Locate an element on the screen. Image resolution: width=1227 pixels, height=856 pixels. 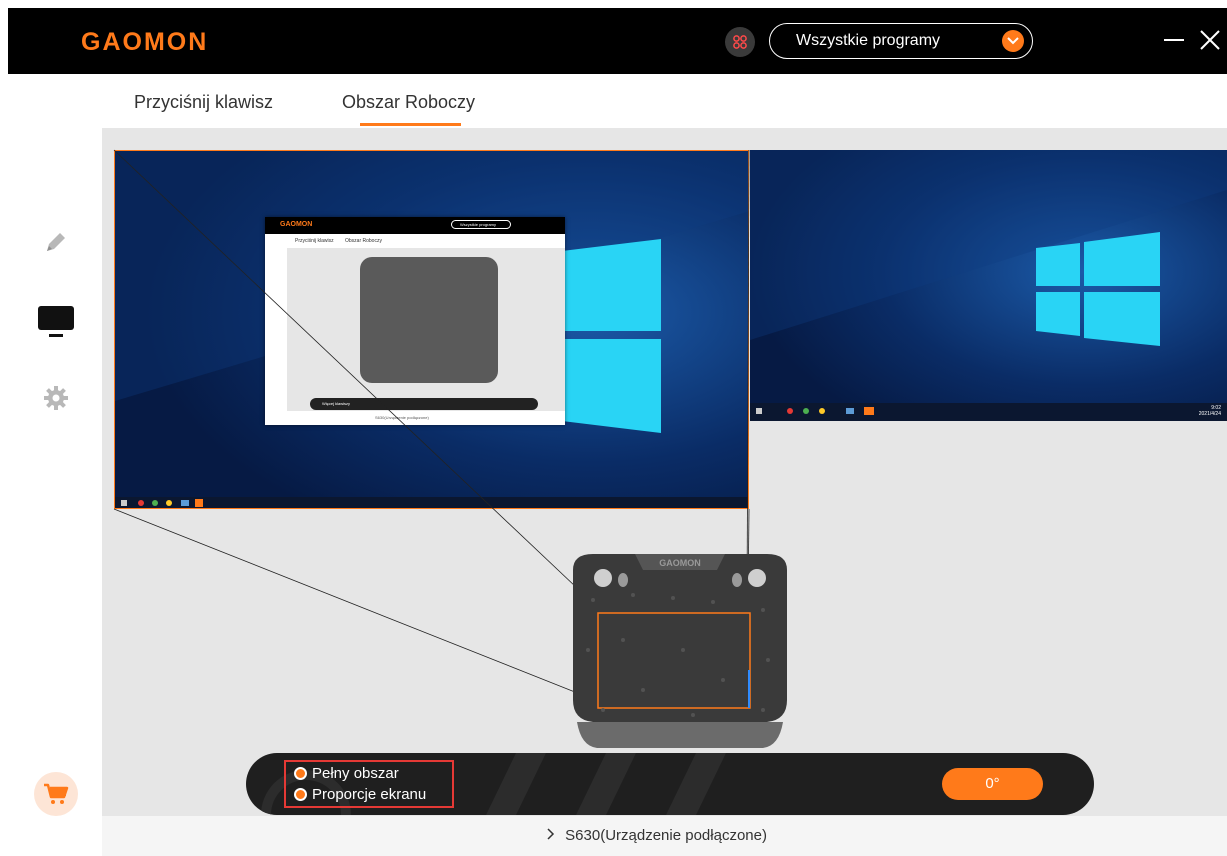
mapping-control-bar: Pełny obszar Proporcje ekranu 0° is located at coordinates (670, 784).